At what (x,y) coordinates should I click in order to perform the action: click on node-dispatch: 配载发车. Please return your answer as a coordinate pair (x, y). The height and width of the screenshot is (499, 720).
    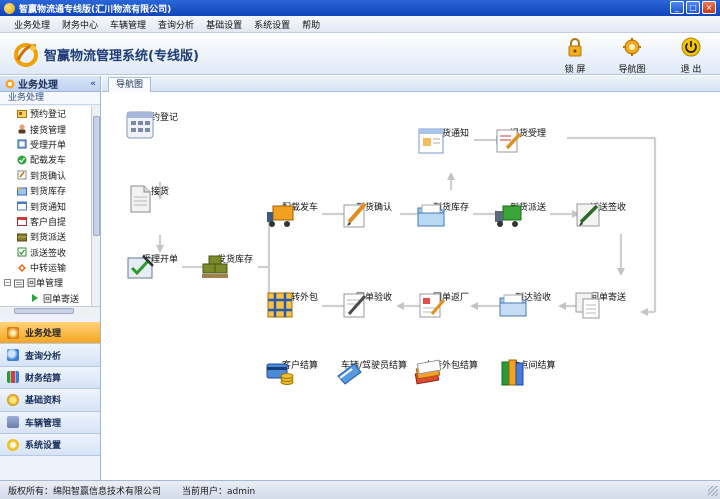
    Looking at the image, I should click on (300, 213).